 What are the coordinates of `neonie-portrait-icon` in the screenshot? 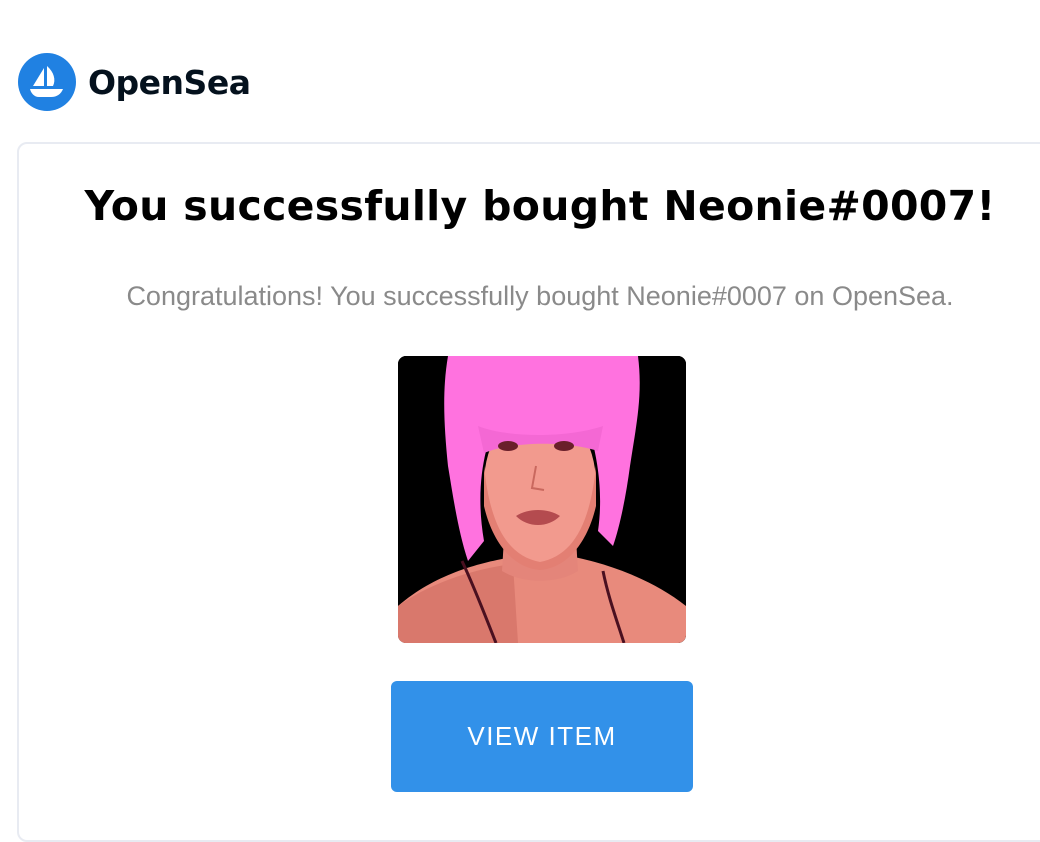 It's located at (542, 499).